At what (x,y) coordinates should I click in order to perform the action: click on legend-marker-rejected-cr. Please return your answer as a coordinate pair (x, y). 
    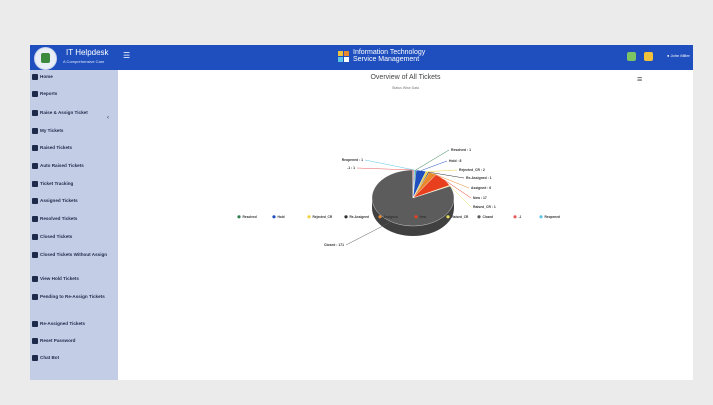
    Looking at the image, I should click on (309, 217).